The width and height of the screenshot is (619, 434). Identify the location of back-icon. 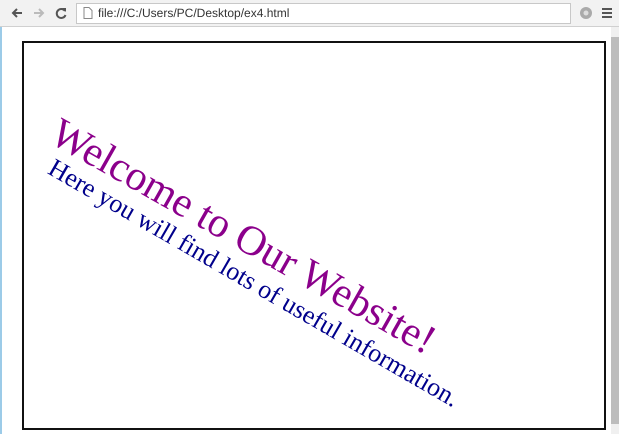
(17, 13).